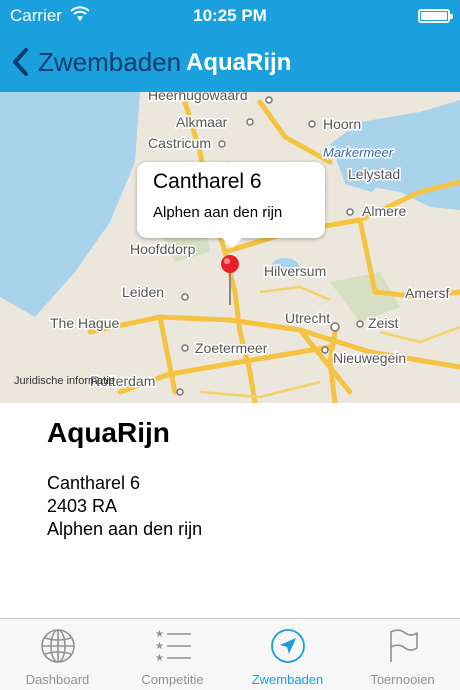  I want to click on tab-zwembaden-label: Zwembaden, so click(287, 679).